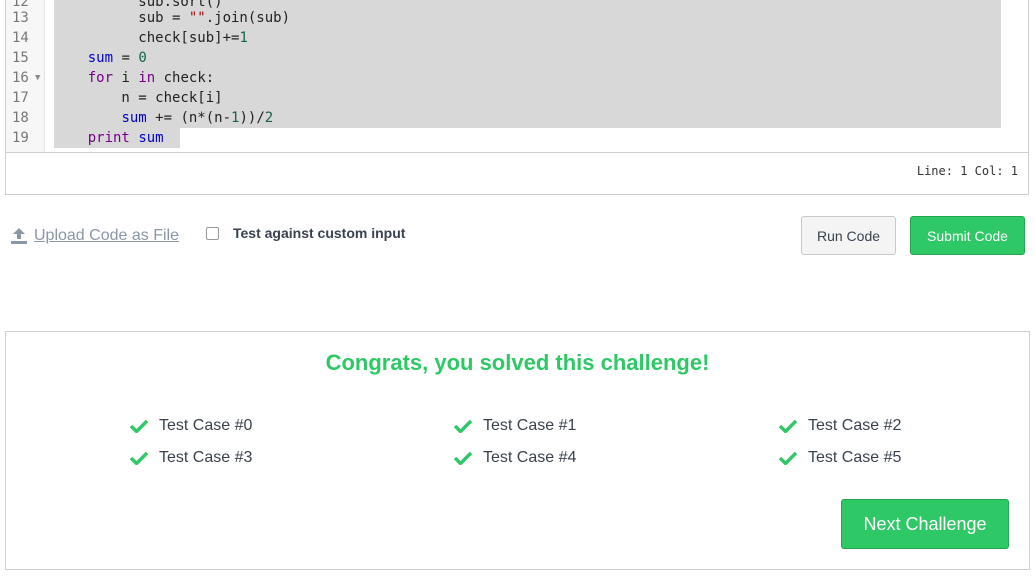 The image size is (1035, 580). What do you see at coordinates (20, 138) in the screenshot?
I see `line-number: 19` at bounding box center [20, 138].